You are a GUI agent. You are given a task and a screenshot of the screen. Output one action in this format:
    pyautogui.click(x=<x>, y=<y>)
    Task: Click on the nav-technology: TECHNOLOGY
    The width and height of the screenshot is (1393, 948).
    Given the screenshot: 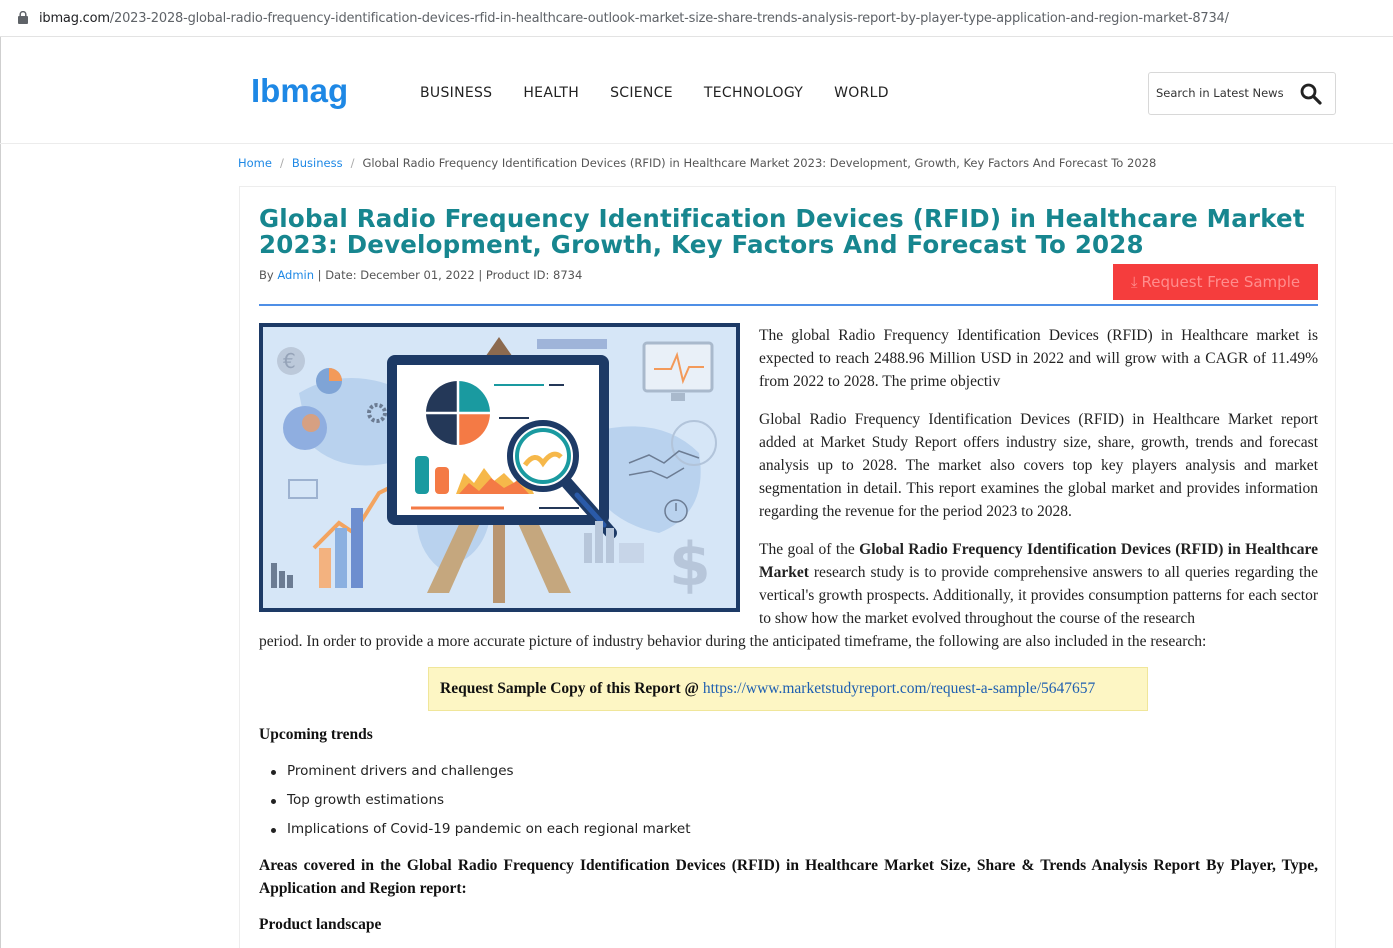 What is the action you would take?
    pyautogui.click(x=753, y=93)
    